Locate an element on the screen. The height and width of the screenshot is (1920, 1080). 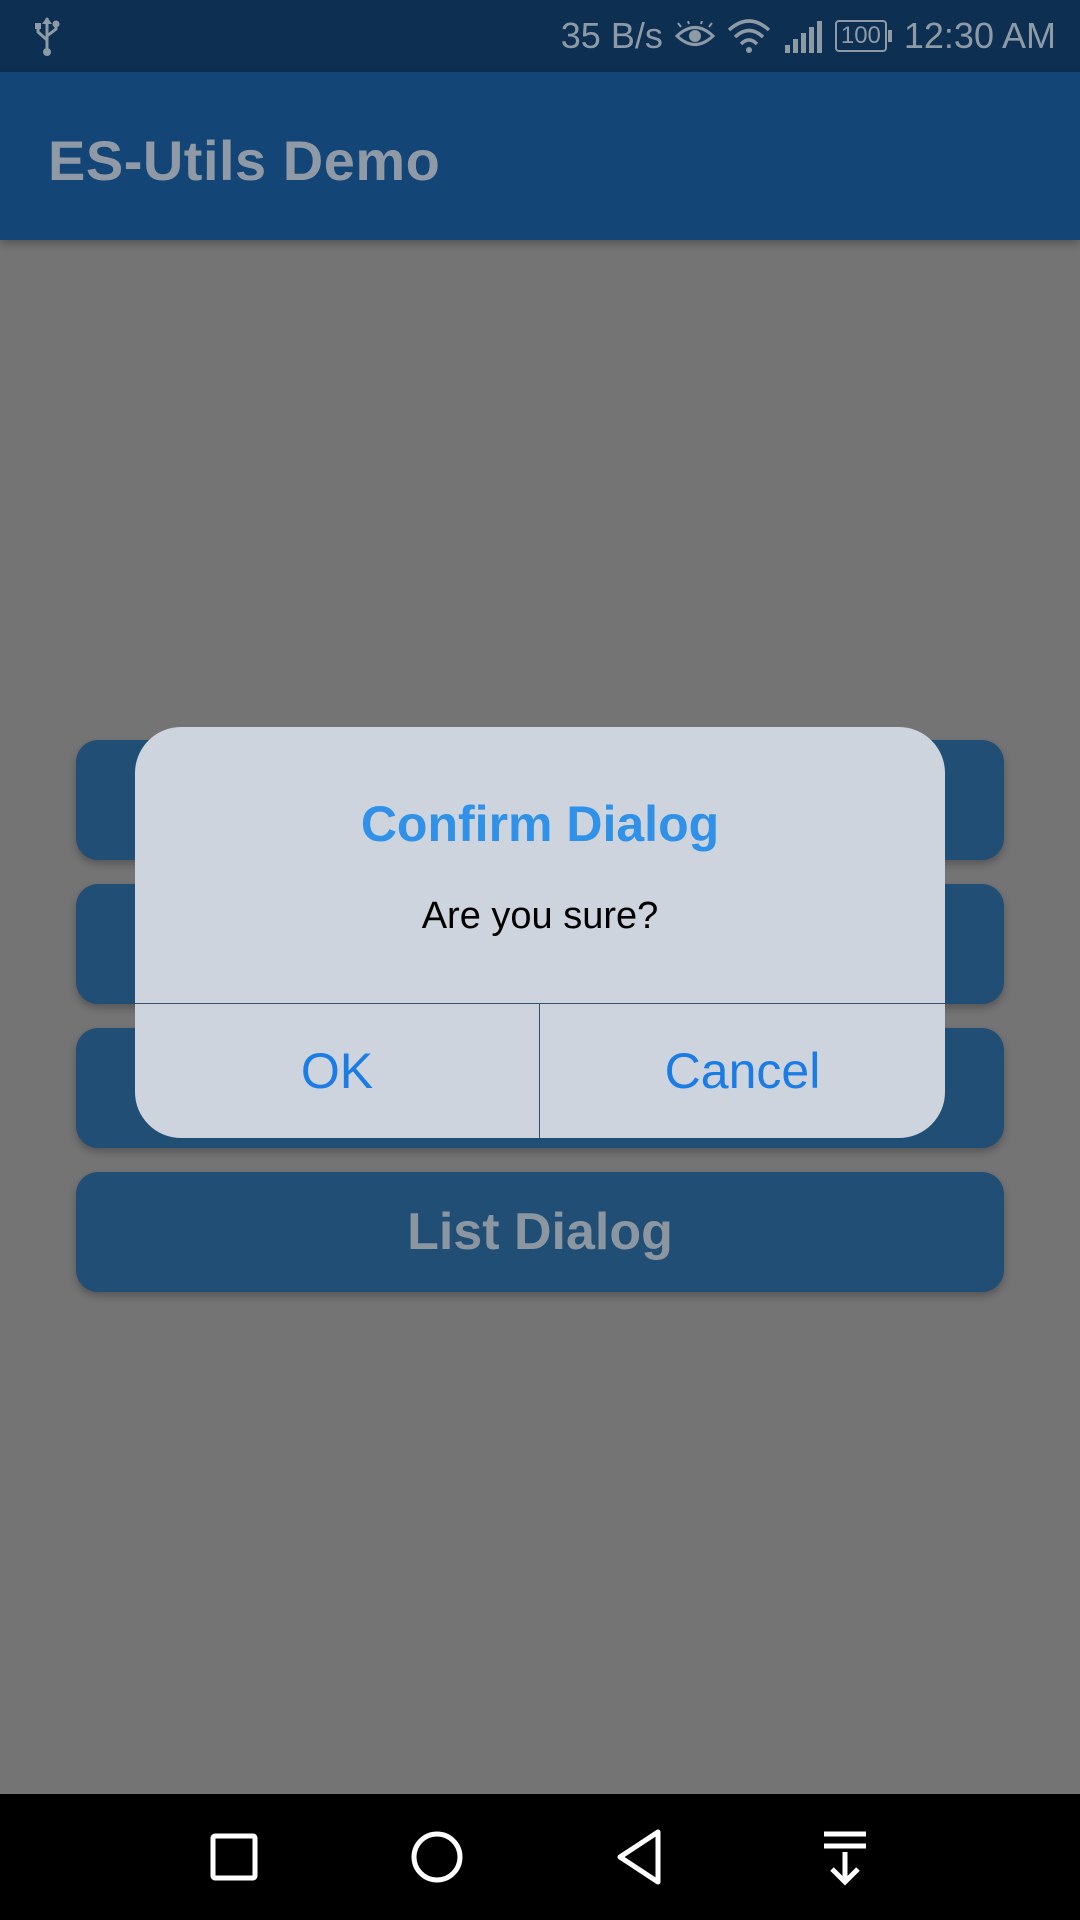
status-bar: 35 B/s 100 12:30 AM is located at coordinates (540, 36).